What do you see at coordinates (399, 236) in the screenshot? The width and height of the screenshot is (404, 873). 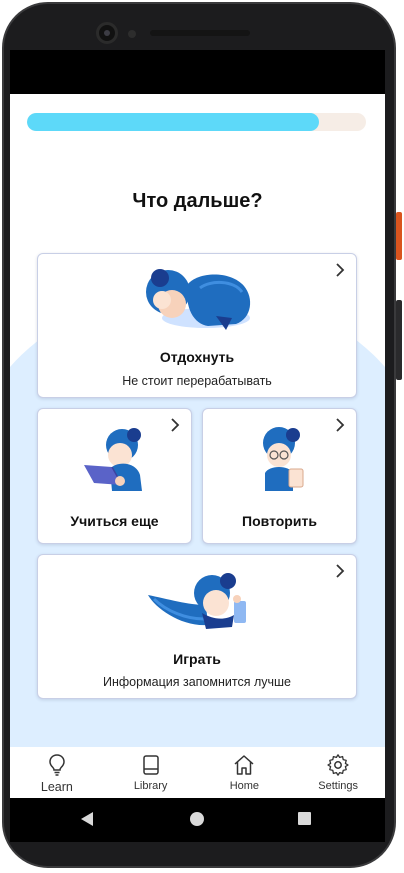 I see `power-button` at bounding box center [399, 236].